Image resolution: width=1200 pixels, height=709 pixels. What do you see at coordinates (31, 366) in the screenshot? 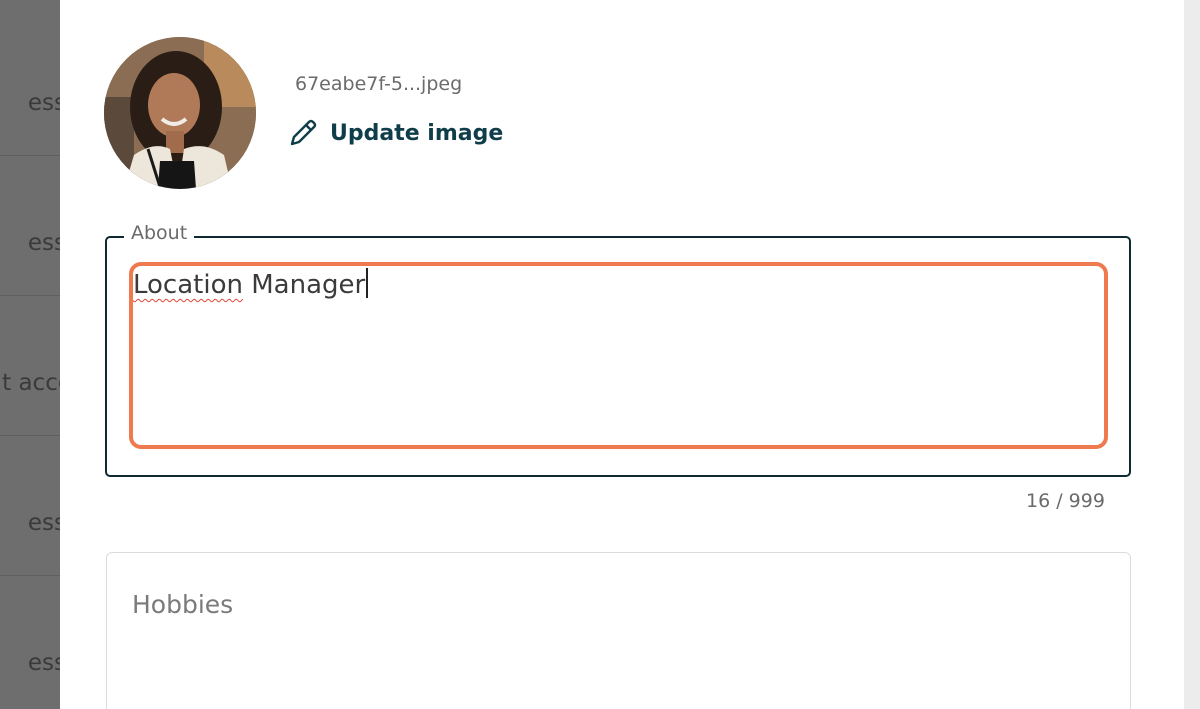
I see `background-list-item: t acce` at bounding box center [31, 366].